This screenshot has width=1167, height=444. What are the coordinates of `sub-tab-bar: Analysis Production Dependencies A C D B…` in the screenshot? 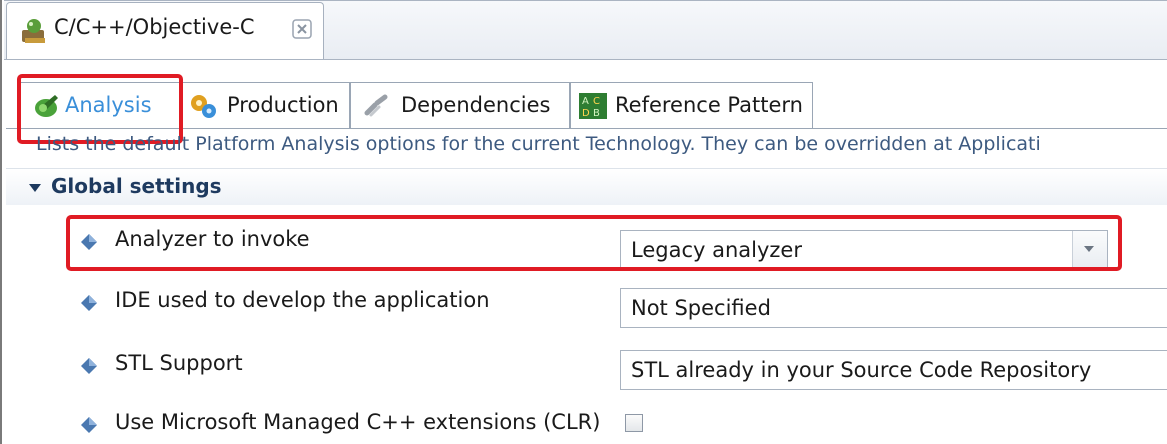 It's located at (586, 97).